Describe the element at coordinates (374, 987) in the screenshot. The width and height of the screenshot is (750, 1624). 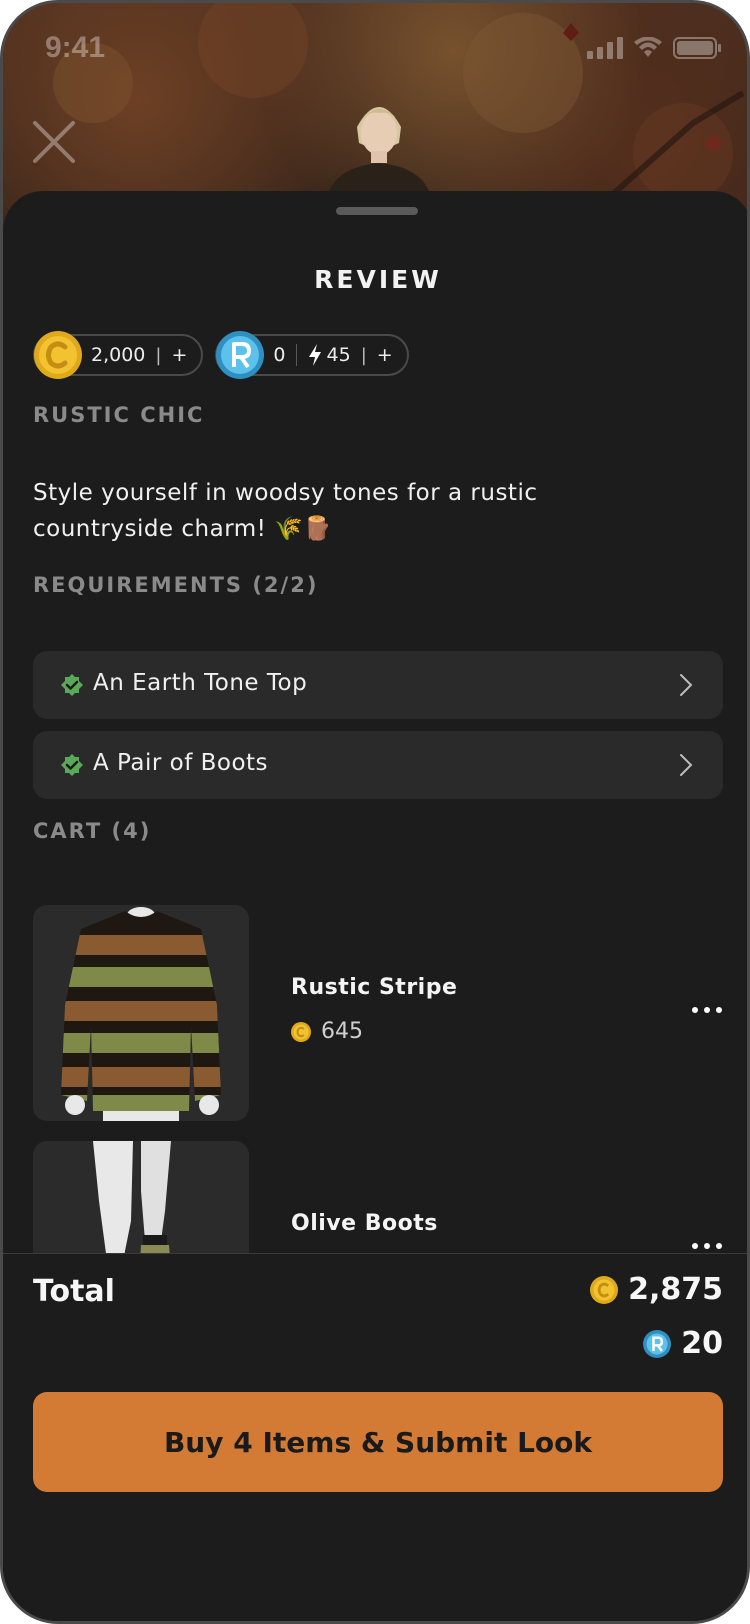
I see `item-name: Rustic Stripe` at that location.